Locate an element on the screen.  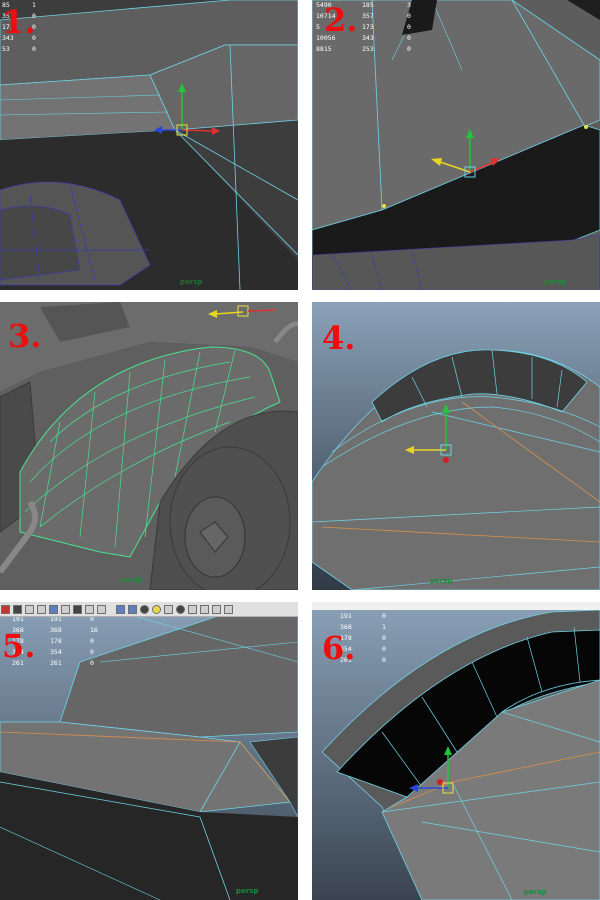
toolbar is located at coordinates (149, 609).